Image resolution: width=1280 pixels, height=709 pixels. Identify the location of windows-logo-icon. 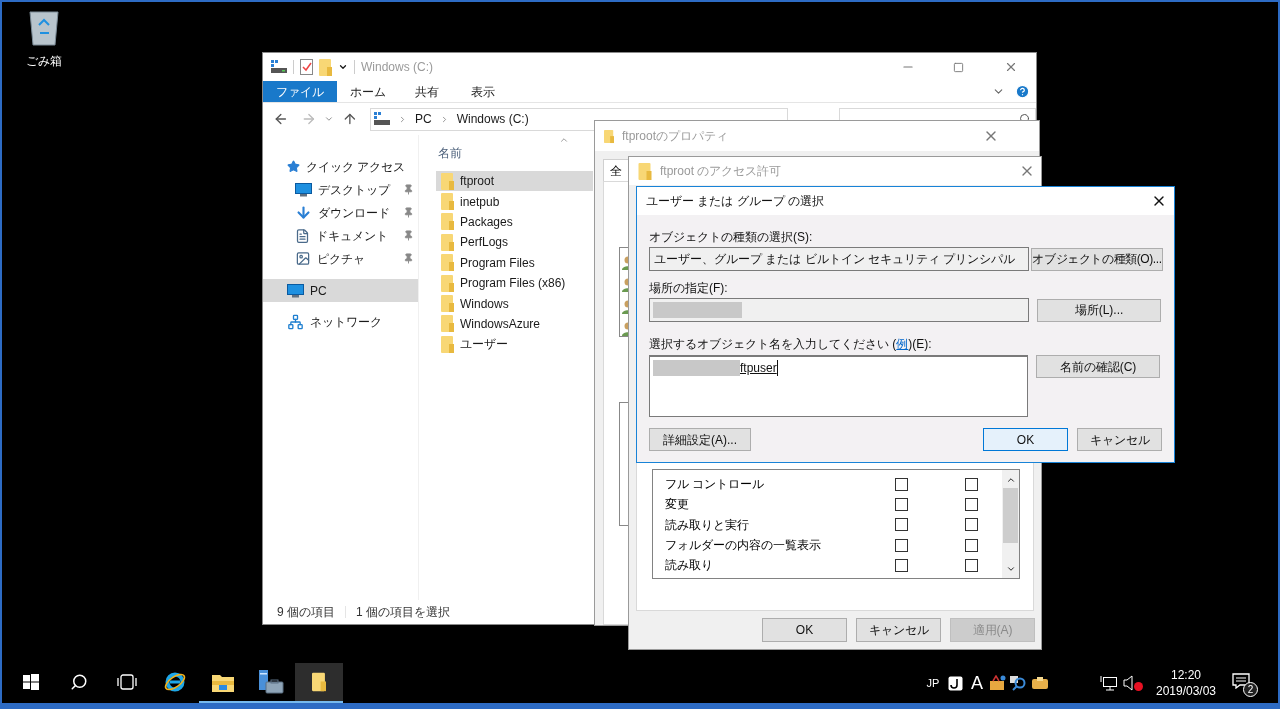
(31, 682).